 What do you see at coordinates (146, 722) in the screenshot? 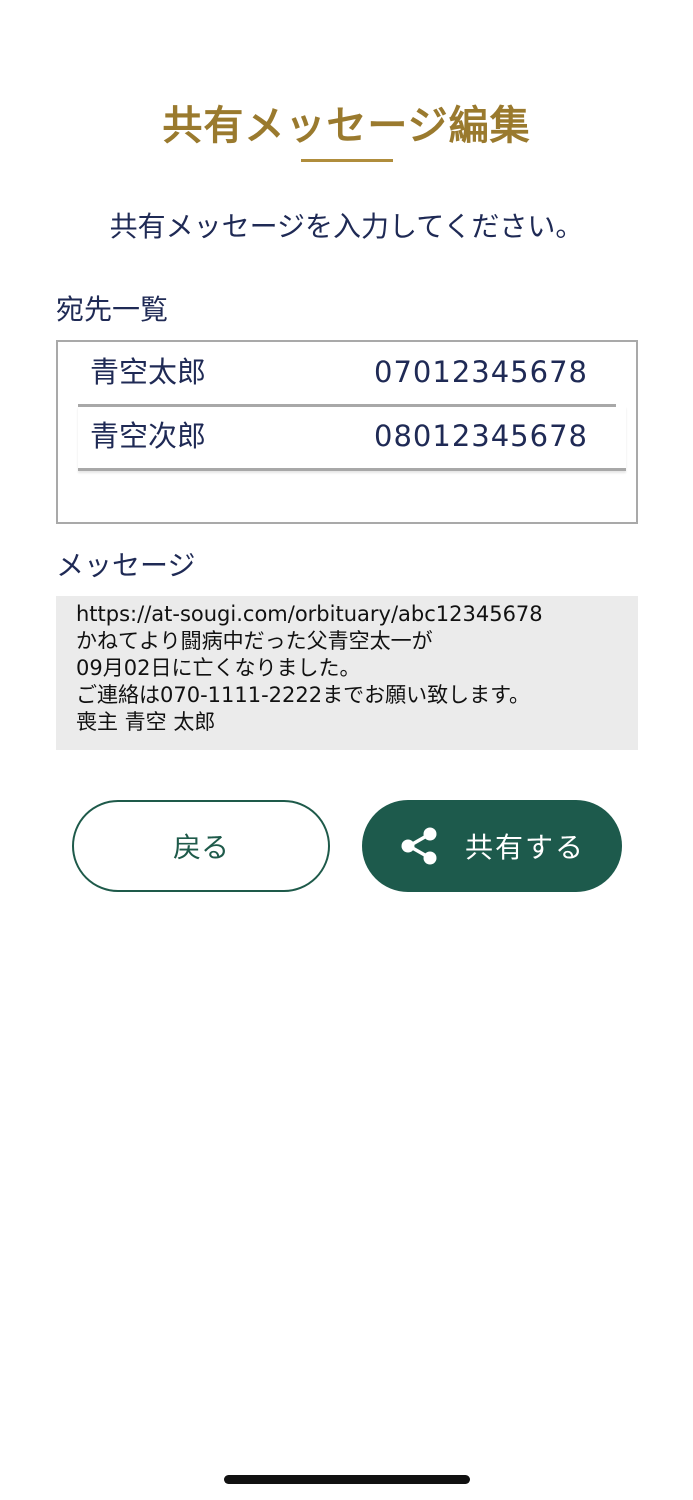
I see `message-line: 喪主 青空 太郎` at bounding box center [146, 722].